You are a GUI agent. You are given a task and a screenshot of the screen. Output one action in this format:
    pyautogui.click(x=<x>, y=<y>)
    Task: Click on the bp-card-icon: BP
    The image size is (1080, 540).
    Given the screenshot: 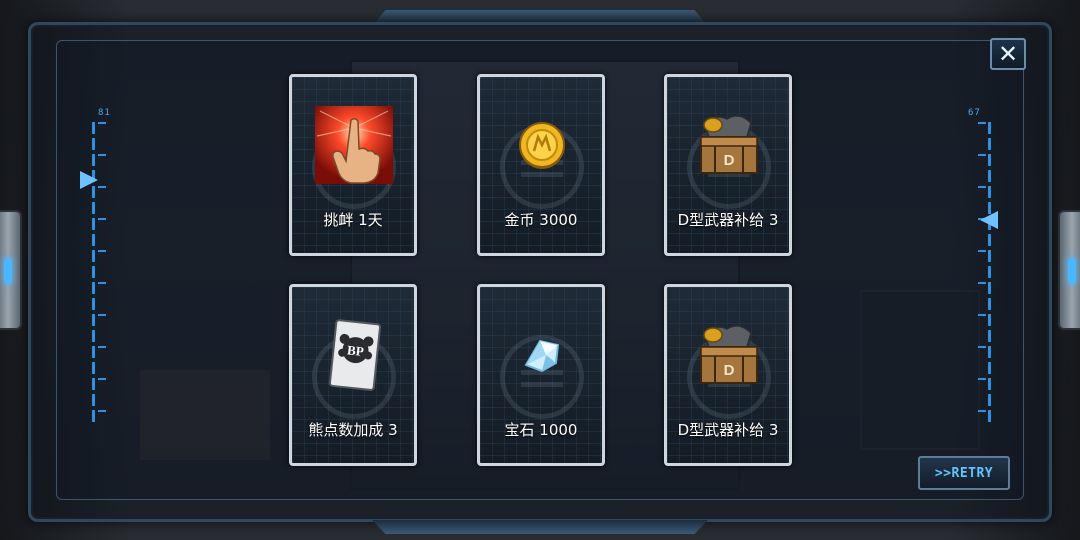 What is the action you would take?
    pyautogui.click(x=354, y=355)
    